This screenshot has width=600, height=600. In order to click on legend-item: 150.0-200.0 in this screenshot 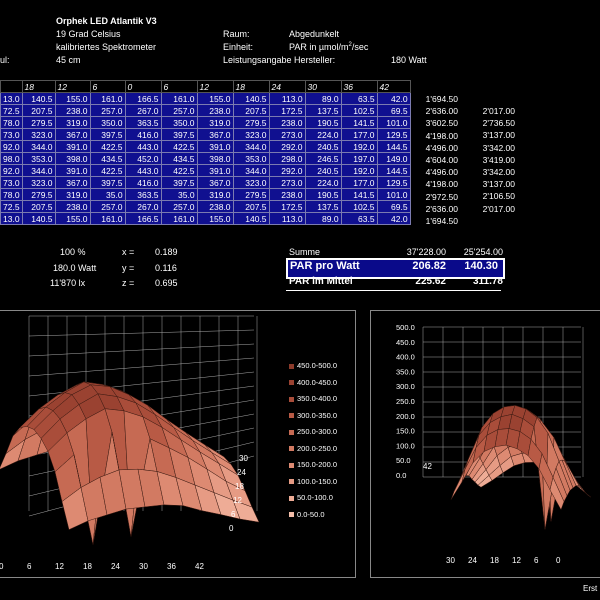, I will do `click(313, 464)`.